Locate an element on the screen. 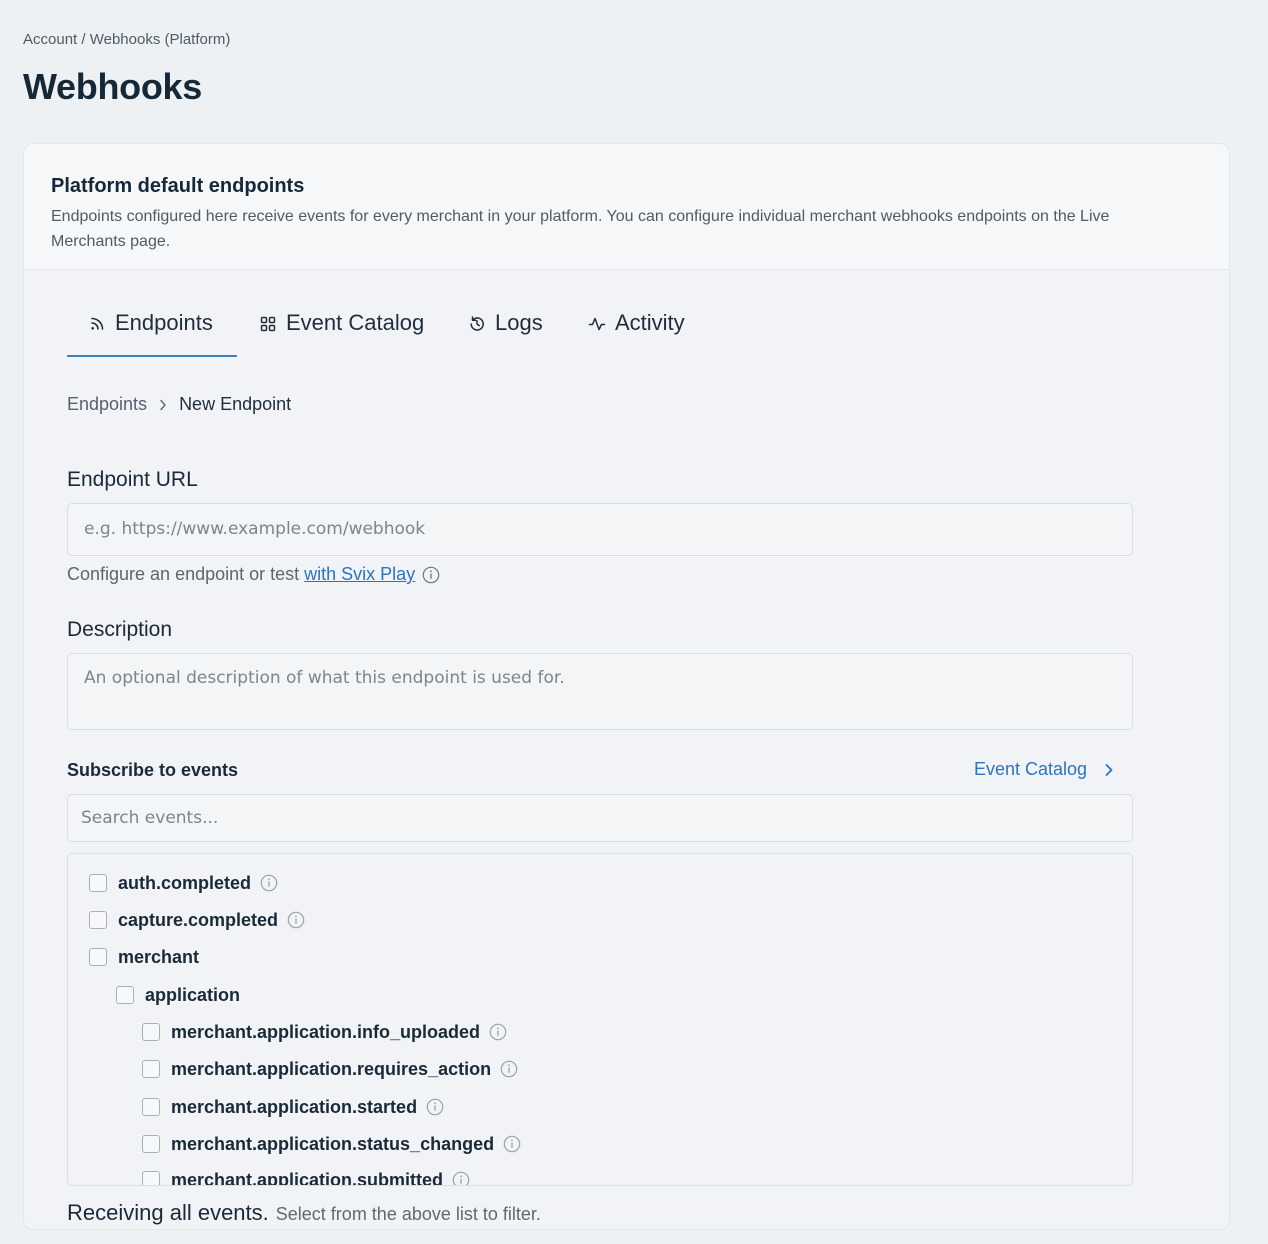 The image size is (1268, 1244). breadcrumb-current: Webhooks (Platform) is located at coordinates (160, 39).